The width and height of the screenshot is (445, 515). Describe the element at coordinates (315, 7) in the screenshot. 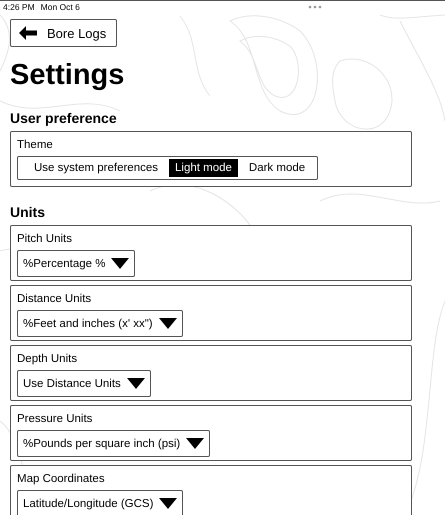

I see `more-icon` at that location.